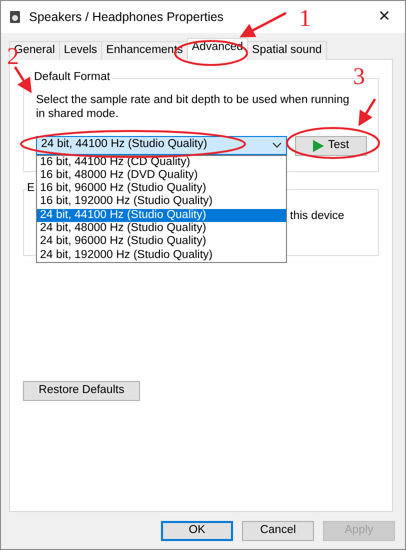 The width and height of the screenshot is (406, 550). What do you see at coordinates (287, 50) in the screenshot?
I see `tab: Spatial sound` at bounding box center [287, 50].